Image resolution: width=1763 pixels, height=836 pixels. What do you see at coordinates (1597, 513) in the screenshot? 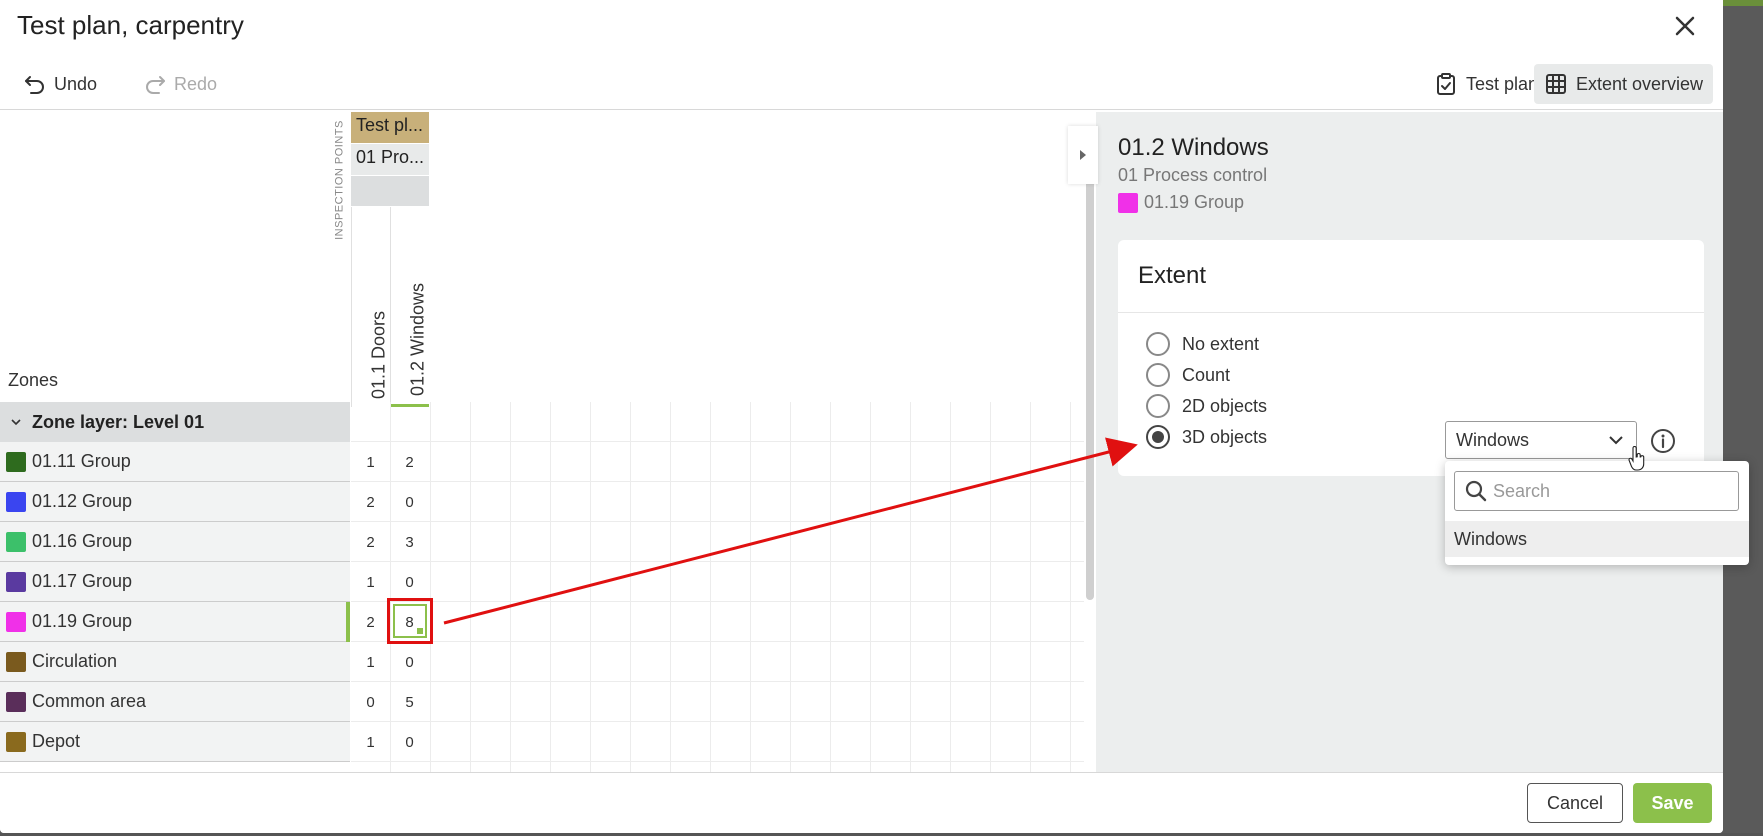
I see `object-type-dropdown: Windows` at bounding box center [1597, 513].